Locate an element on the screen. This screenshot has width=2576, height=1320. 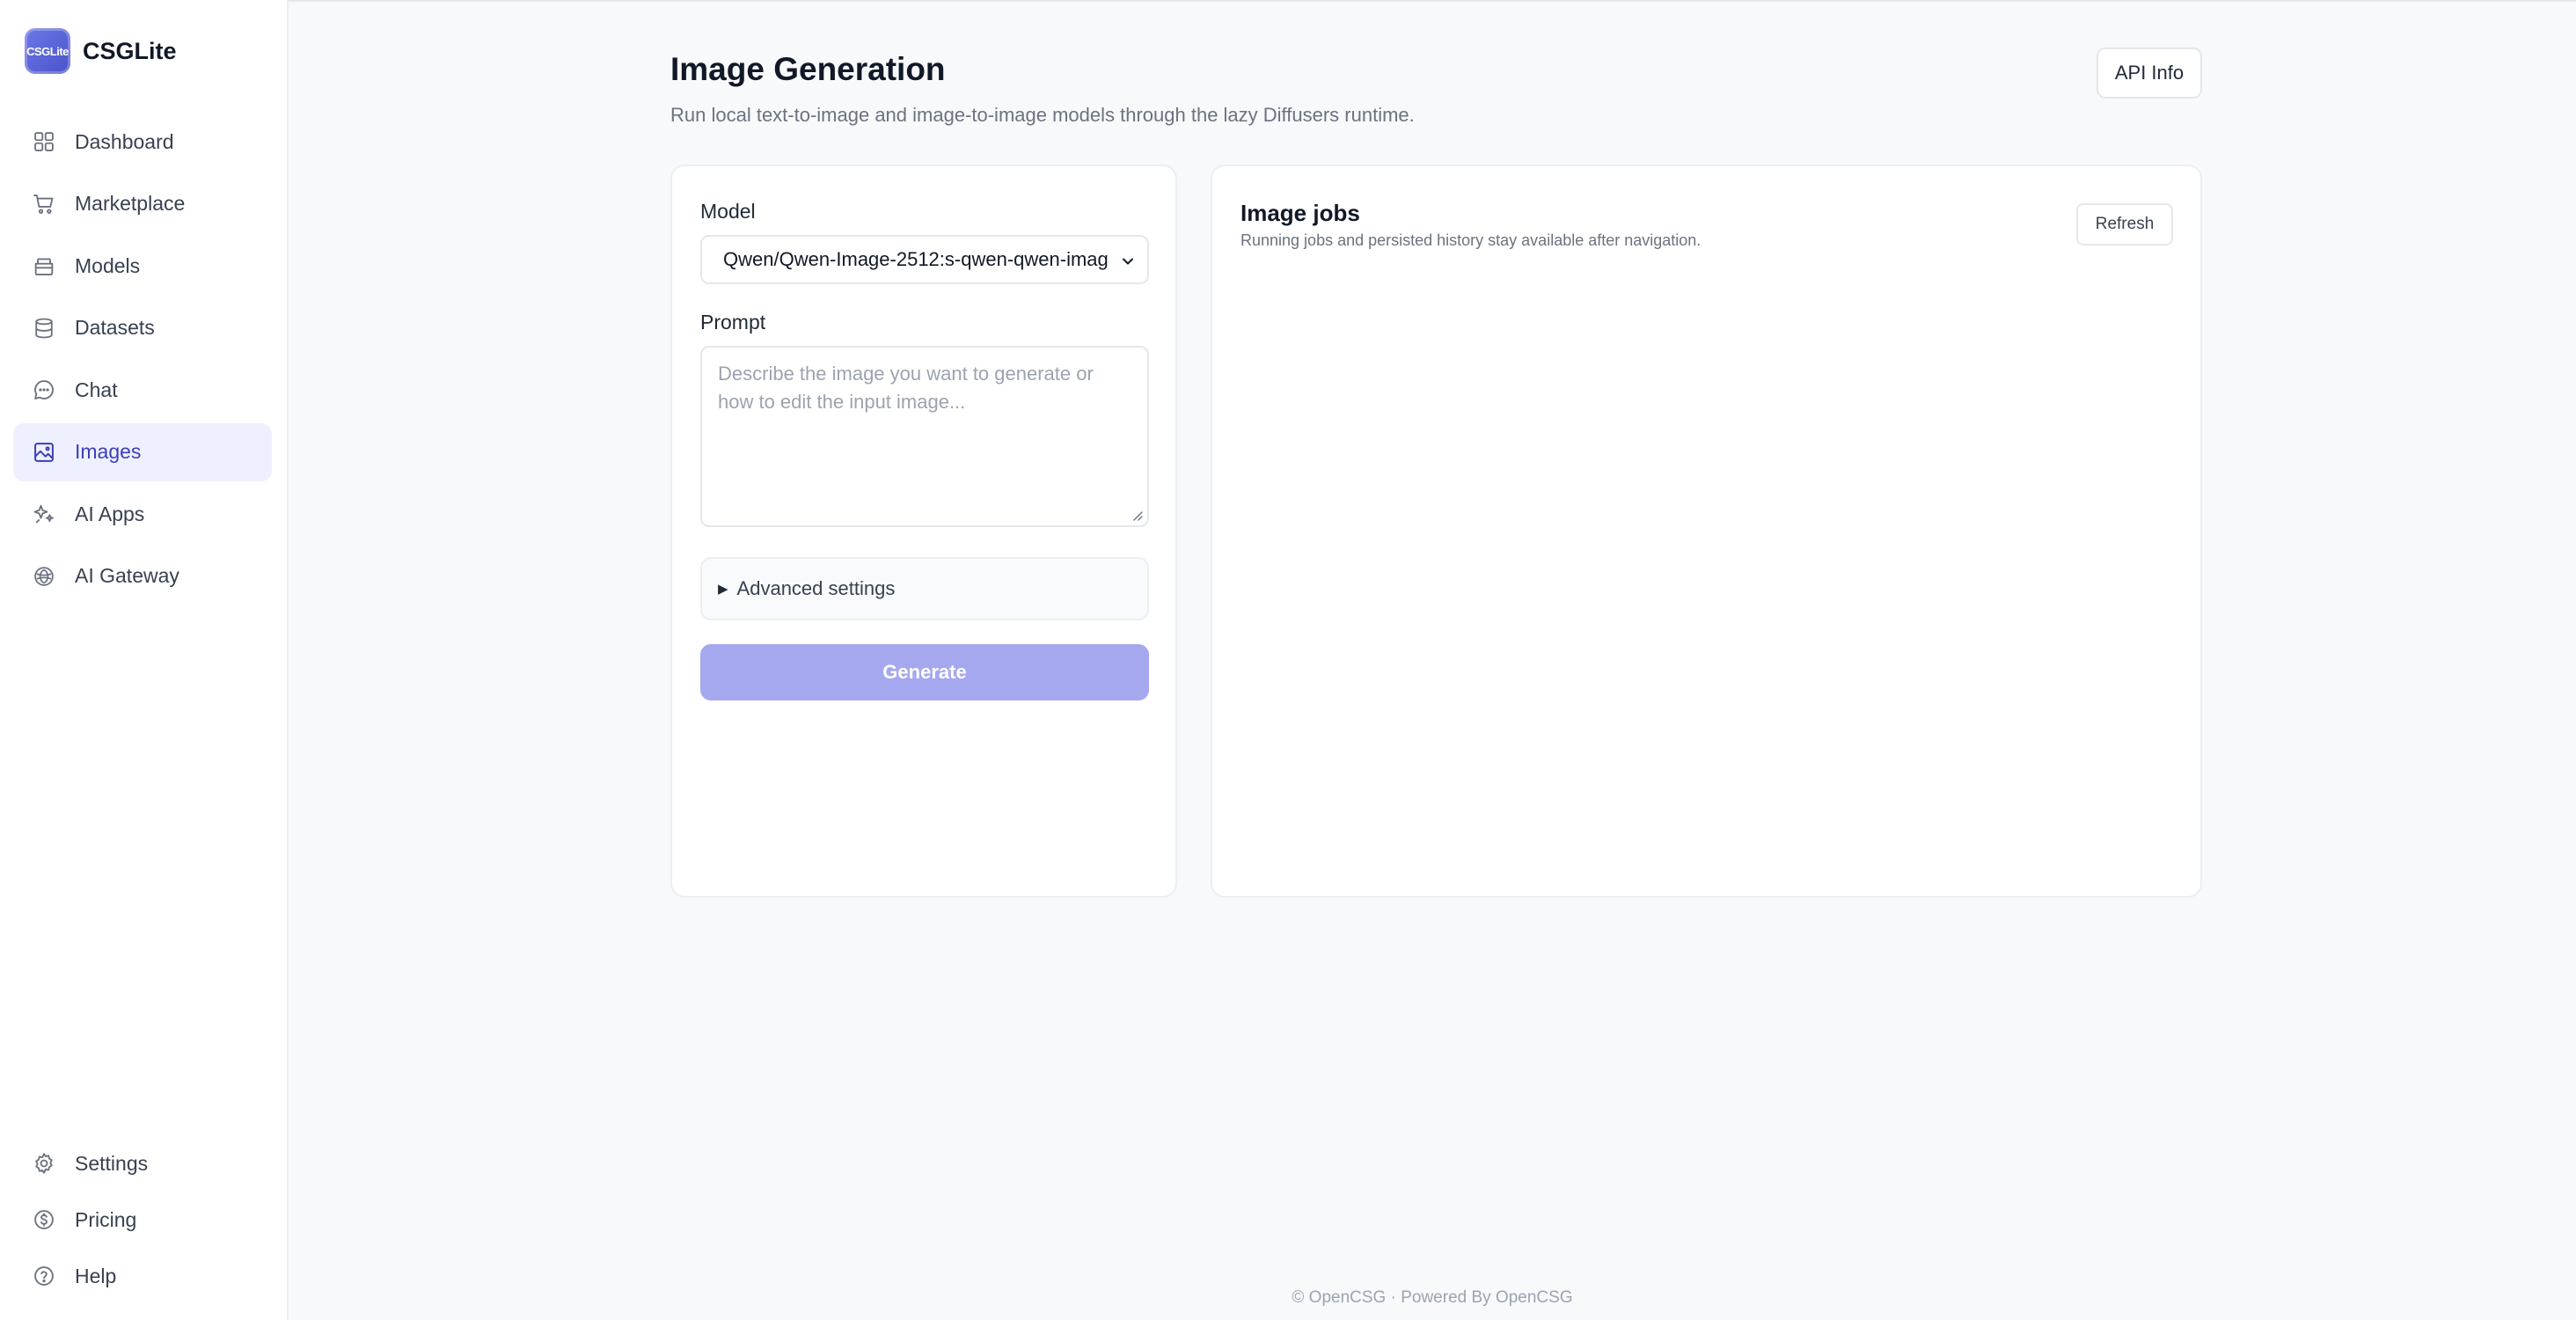
sidebar-item-marketplace: Marketplace is located at coordinates (142, 204).